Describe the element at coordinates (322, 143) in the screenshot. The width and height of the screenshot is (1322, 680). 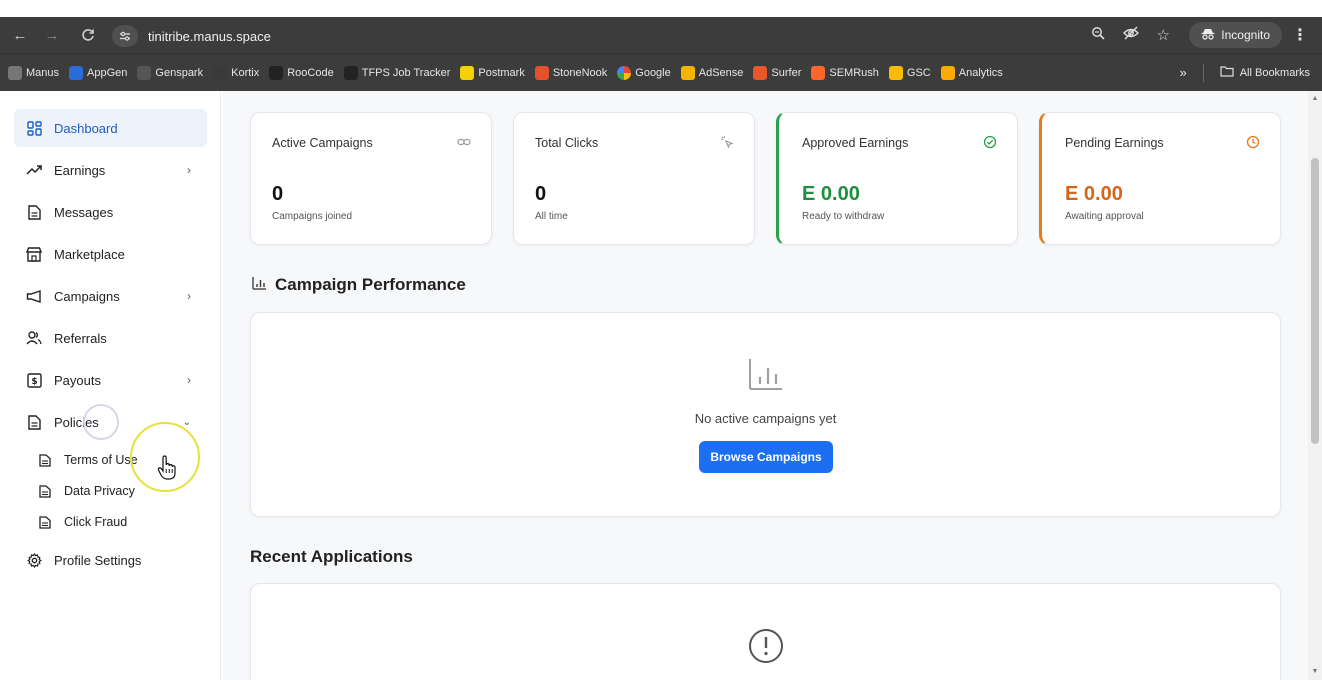
I see `stat-title: Active Campaigns` at that location.